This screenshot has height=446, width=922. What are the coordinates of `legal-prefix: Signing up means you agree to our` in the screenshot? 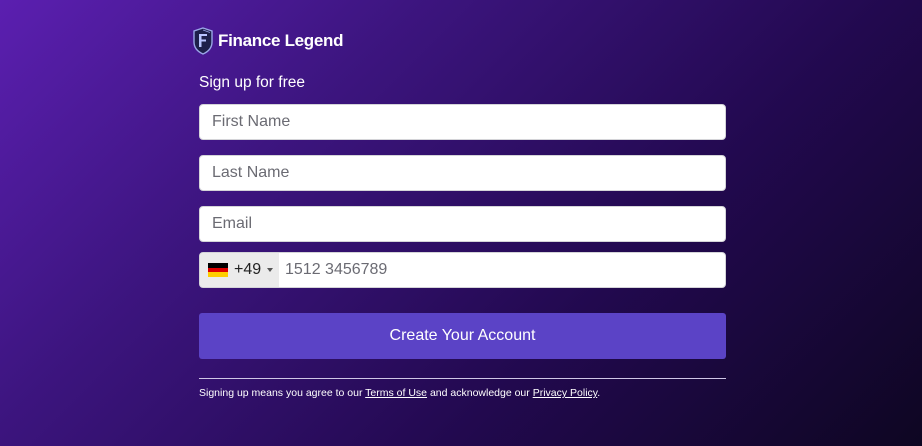 It's located at (282, 393).